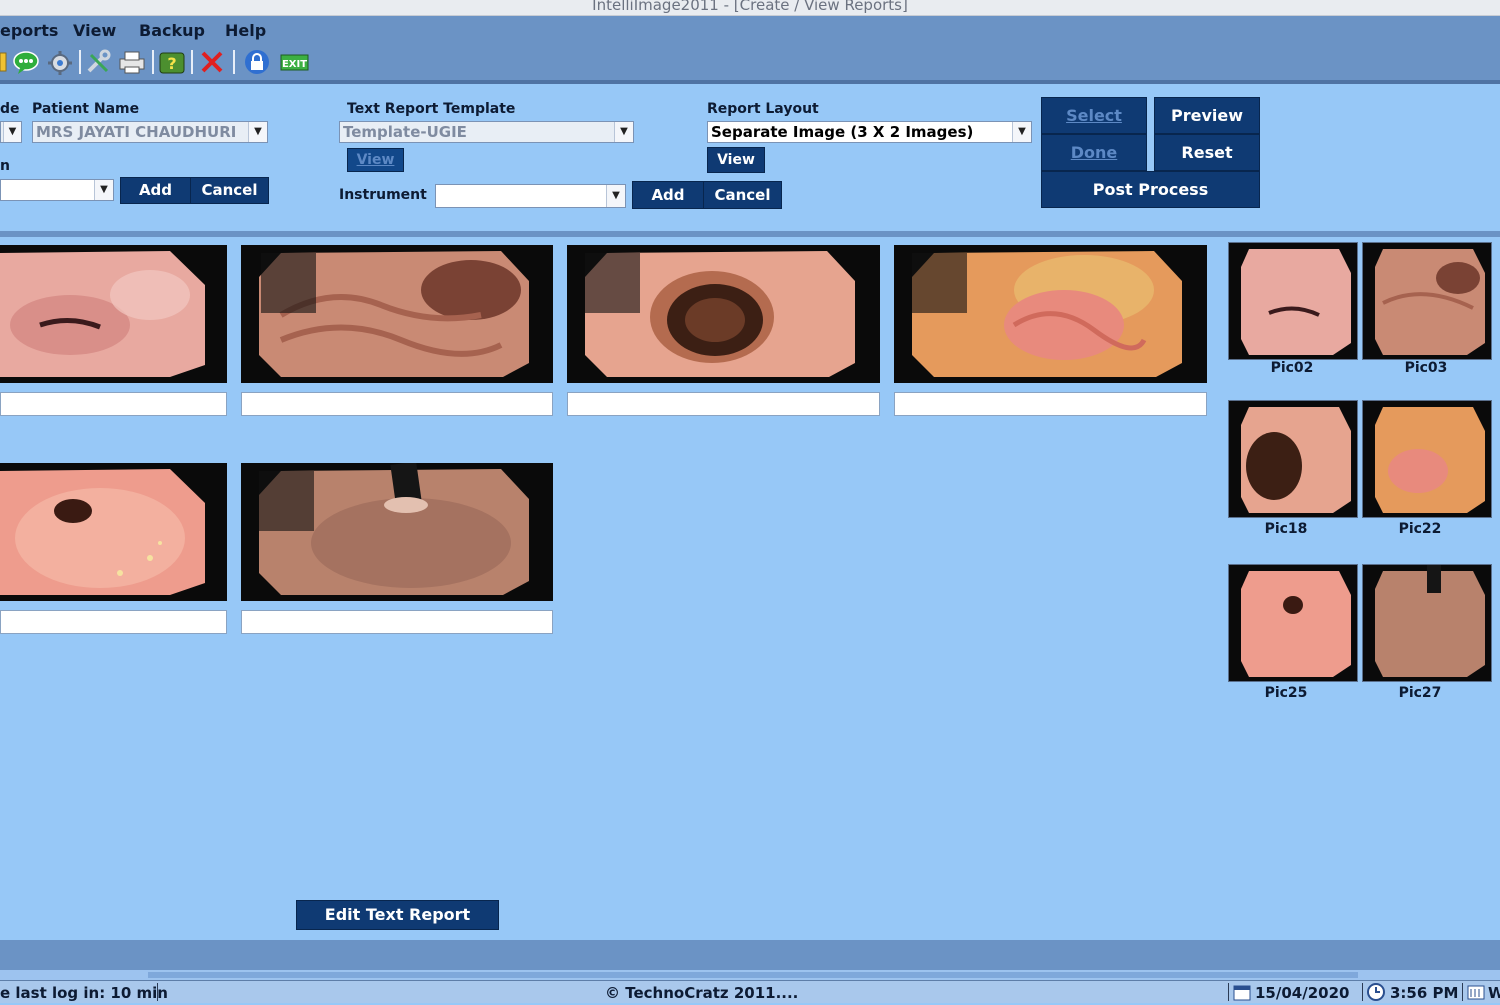  Describe the element at coordinates (155, 190) in the screenshot. I see `left-add-button: Add` at that location.